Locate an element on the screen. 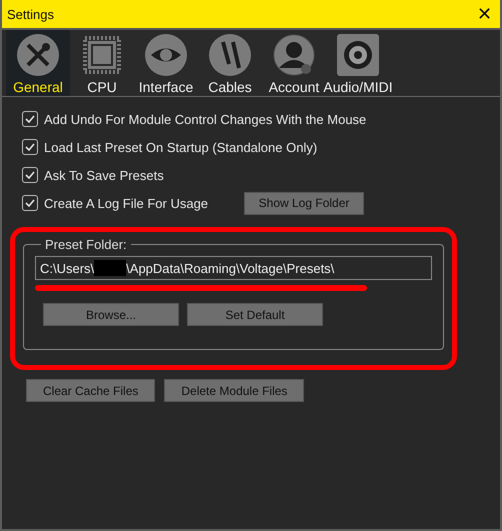 The image size is (502, 531). action-button: Delete Module Files is located at coordinates (234, 390).